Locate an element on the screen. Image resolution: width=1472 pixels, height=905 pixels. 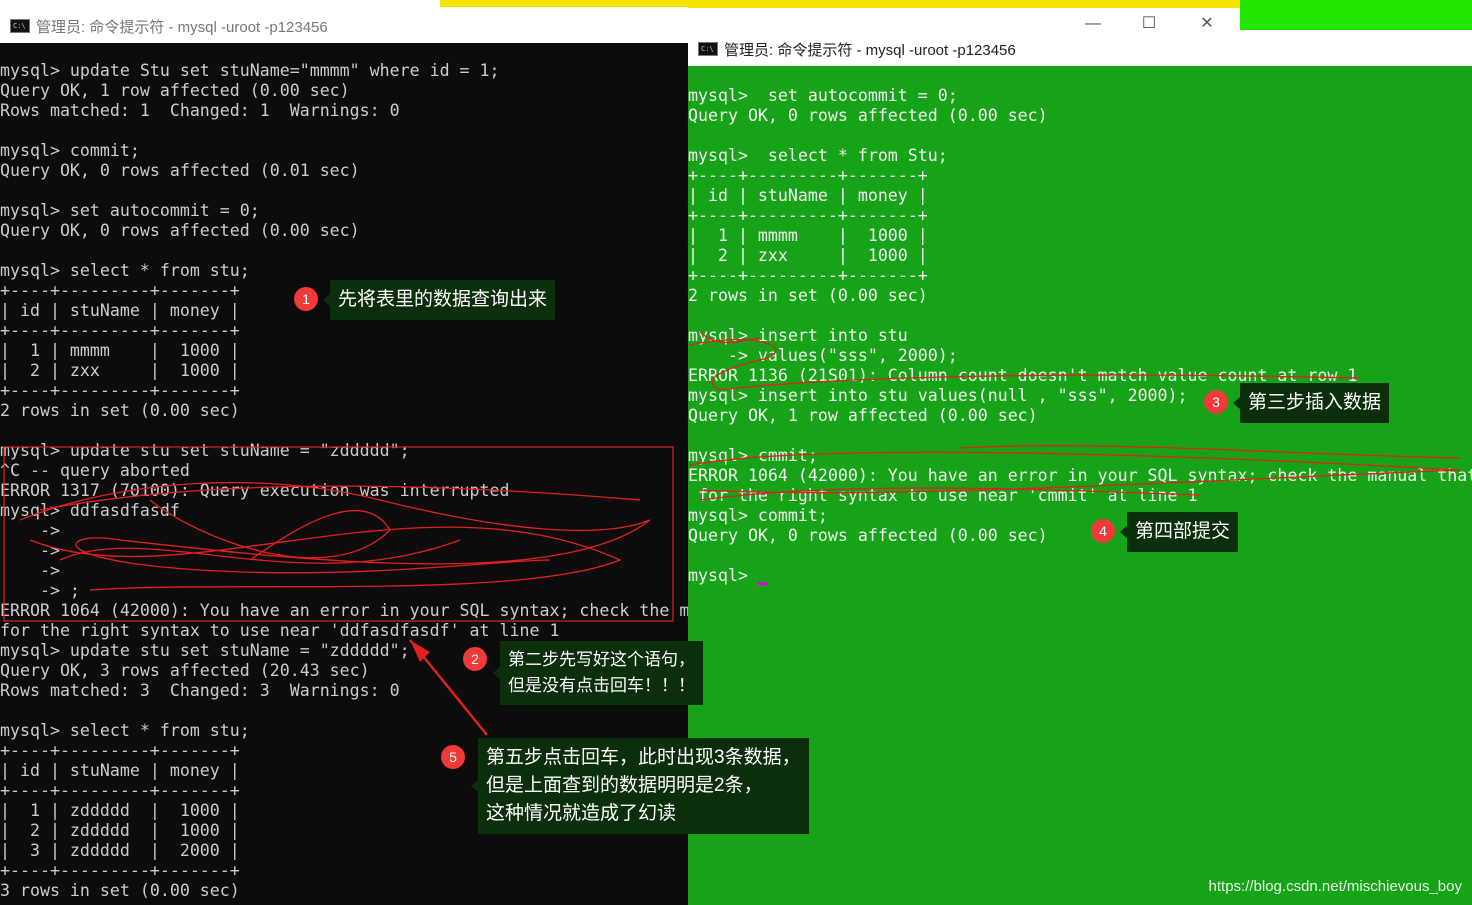
step-badge-4: 4 is located at coordinates (1103, 531).